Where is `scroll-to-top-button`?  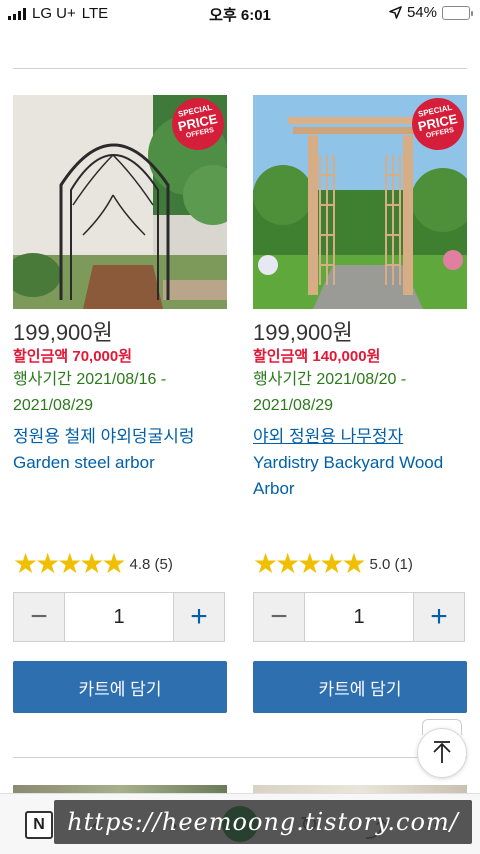 scroll-to-top-button is located at coordinates (442, 753).